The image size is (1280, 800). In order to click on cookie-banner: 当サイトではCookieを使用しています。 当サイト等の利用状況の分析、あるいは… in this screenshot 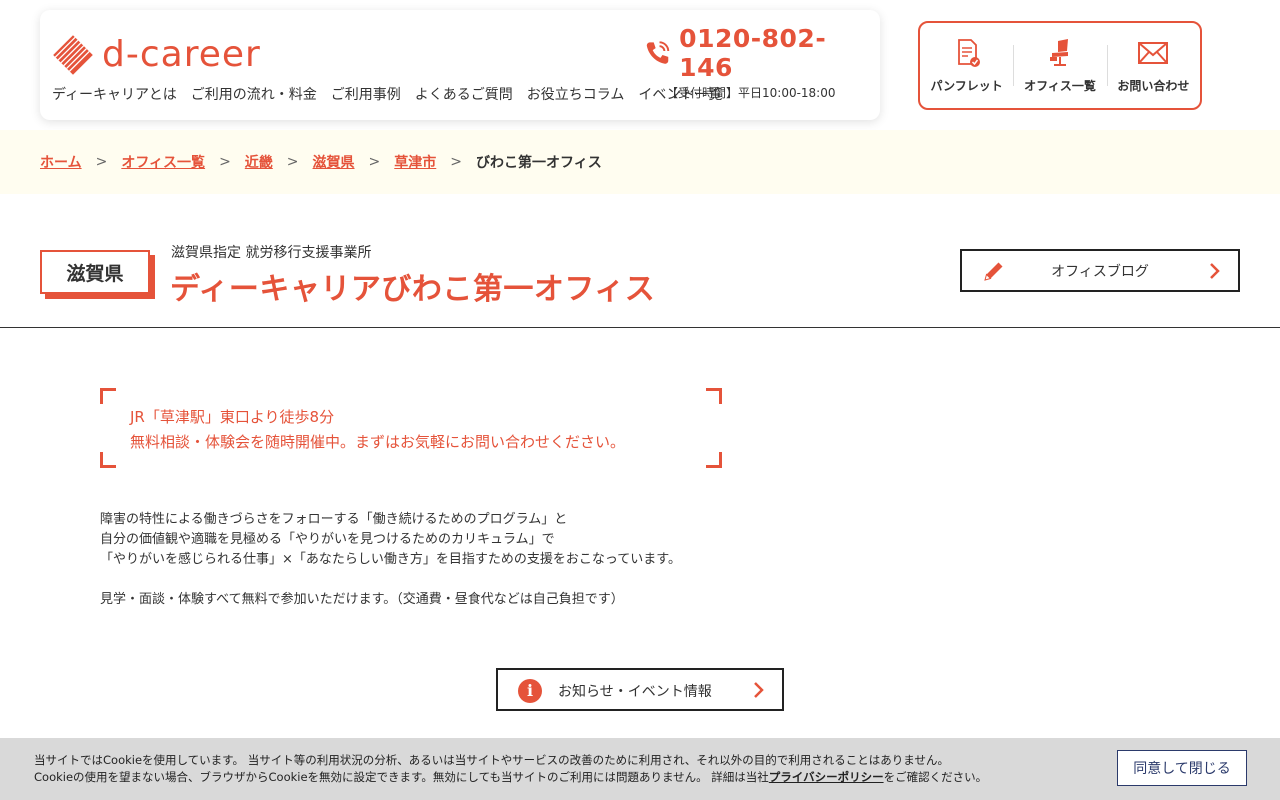, I will do `click(640, 769)`.